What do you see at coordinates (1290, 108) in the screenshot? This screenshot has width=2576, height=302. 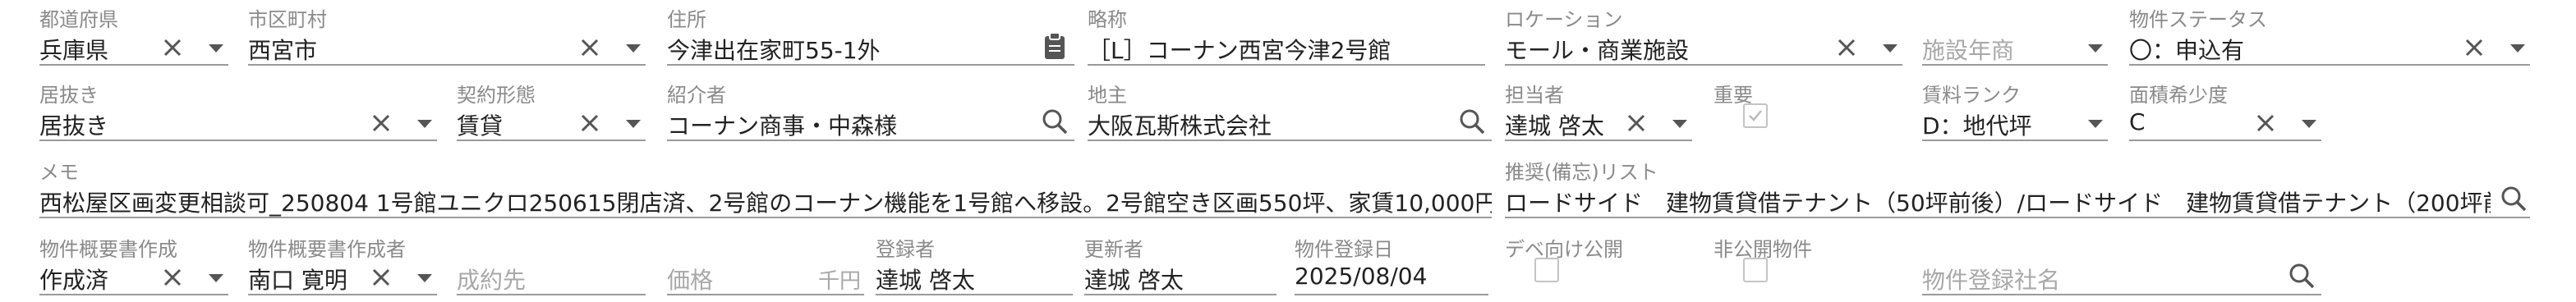 I see `landowner-field: 地主 大阪瓦斯株式会社` at bounding box center [1290, 108].